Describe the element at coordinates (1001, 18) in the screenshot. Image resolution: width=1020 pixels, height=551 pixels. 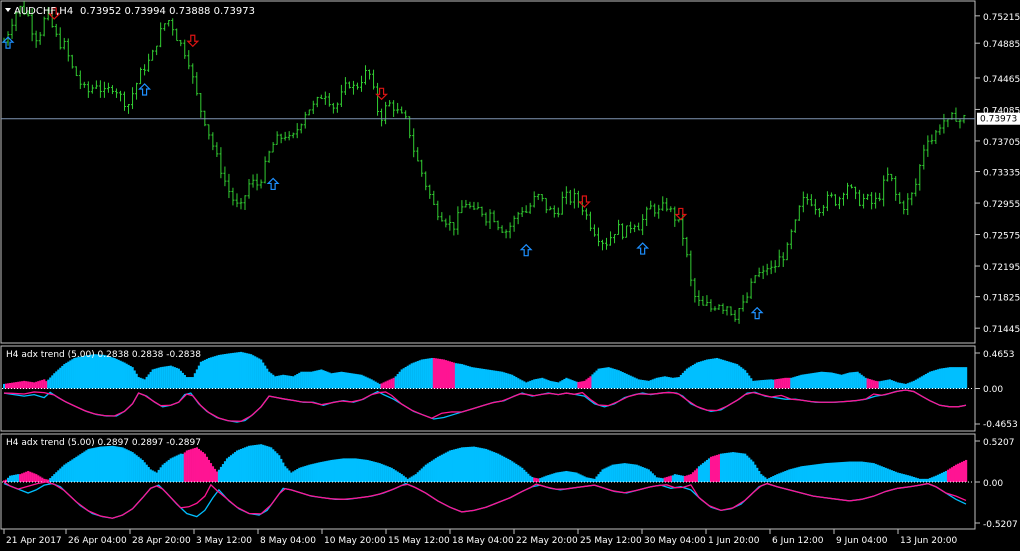
I see `price-label: 0.75215` at that location.